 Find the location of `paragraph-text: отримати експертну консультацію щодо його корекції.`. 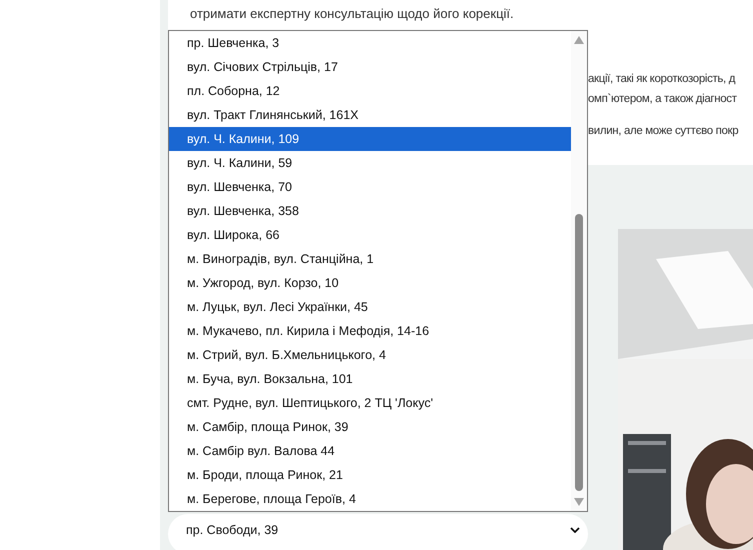

paragraph-text: отримати експертну консультацію щодо його корекції. is located at coordinates (352, 13).